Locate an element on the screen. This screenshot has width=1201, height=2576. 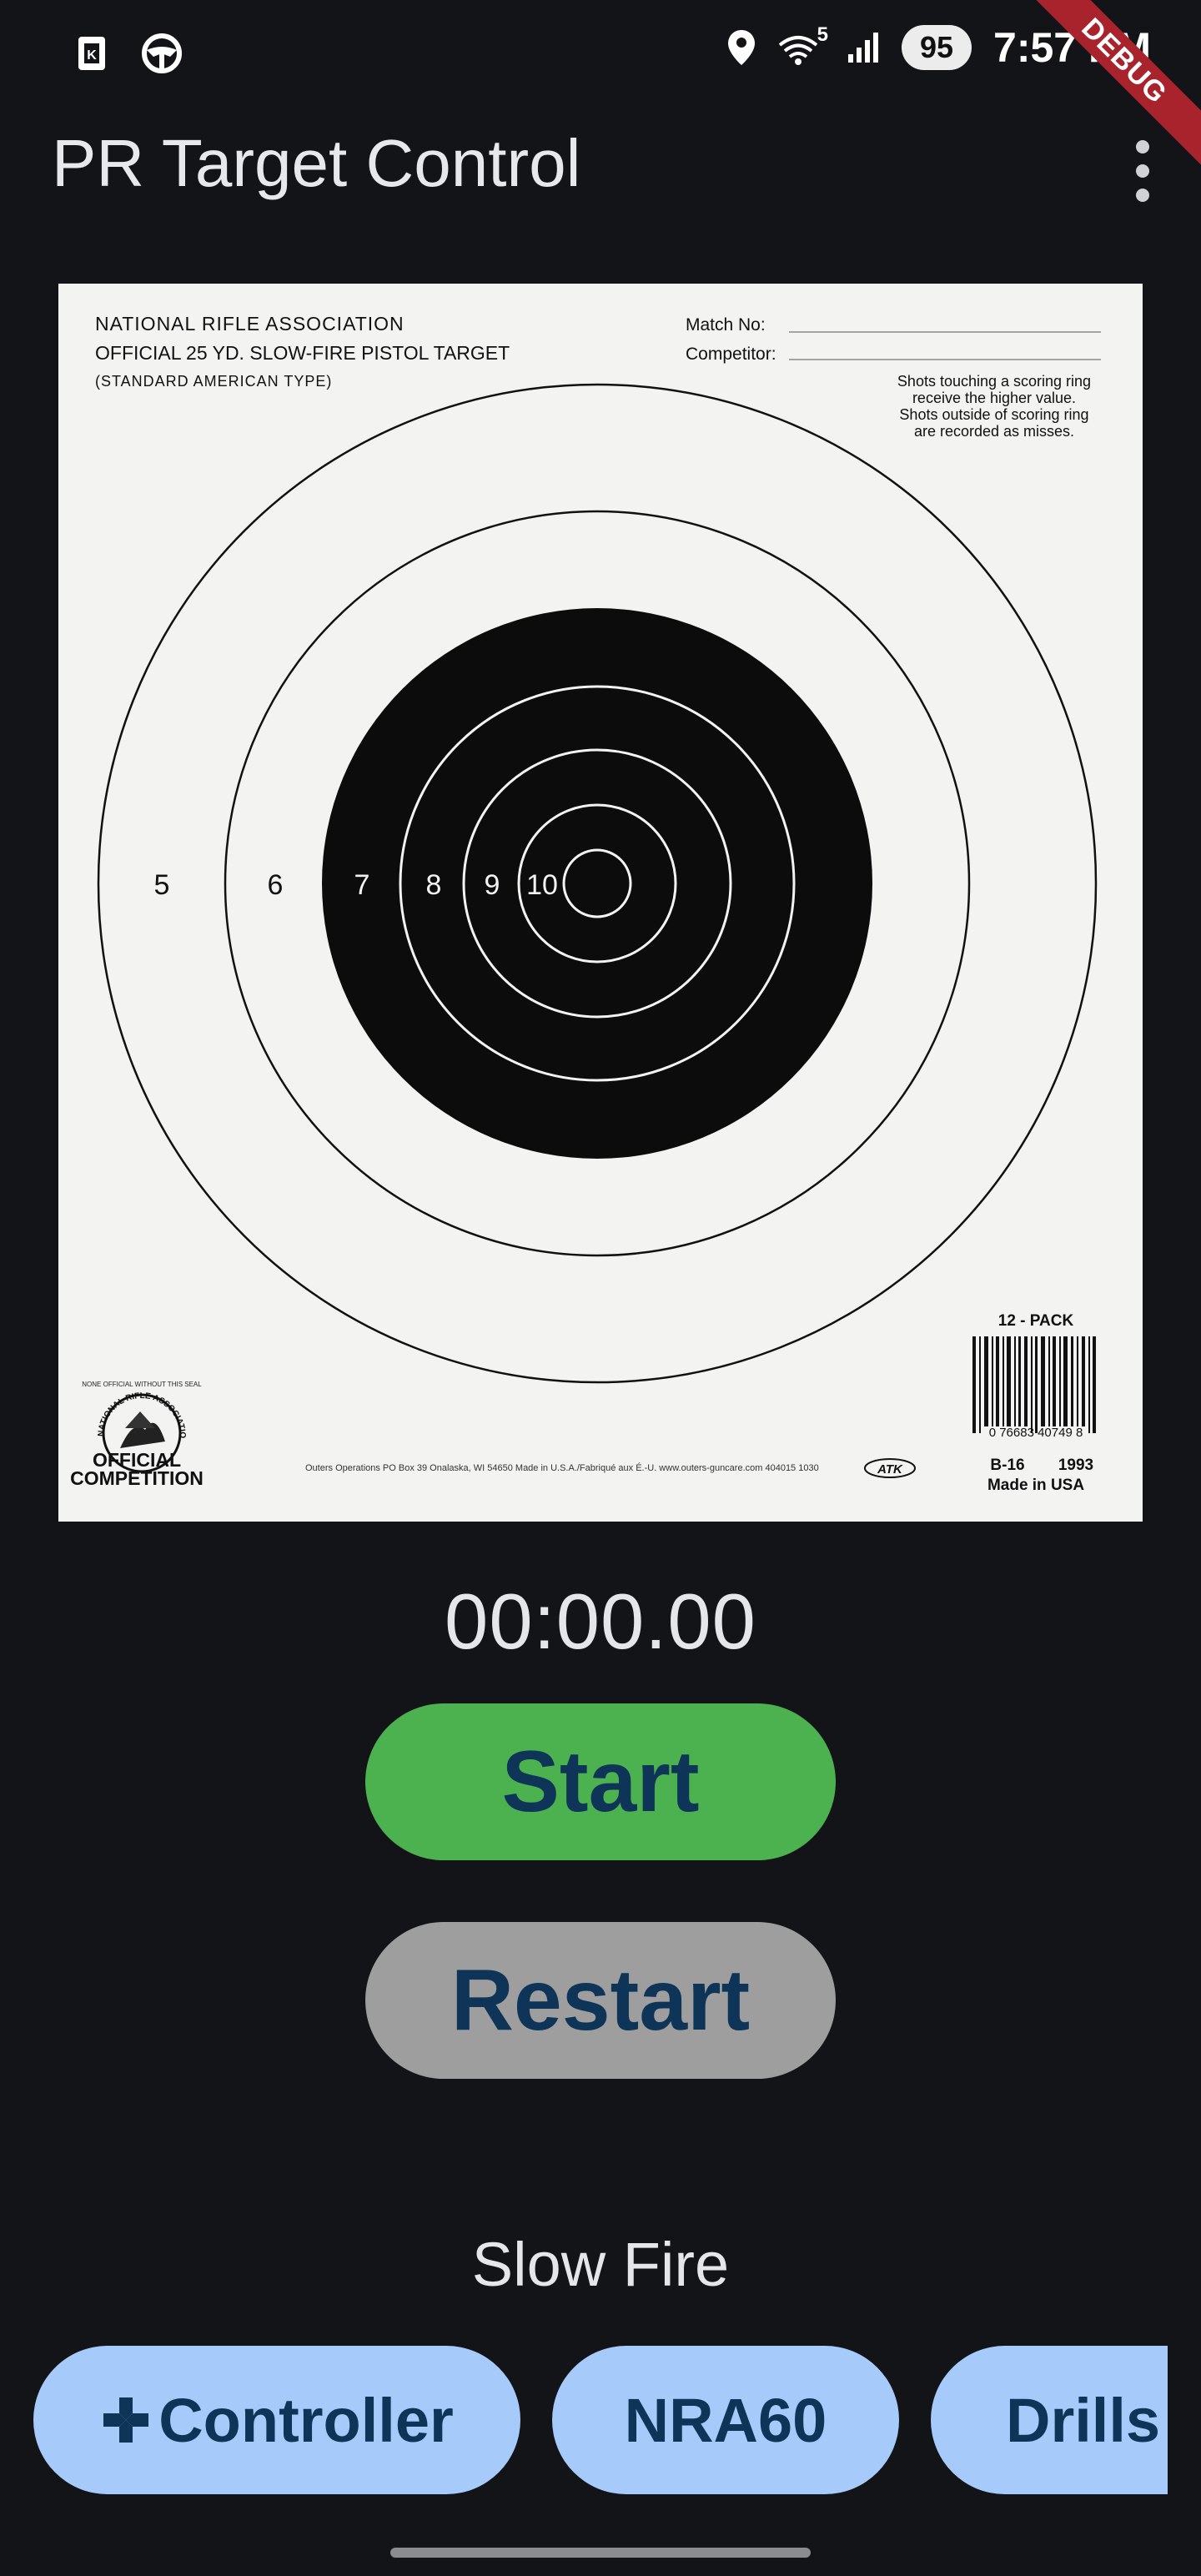
steering-wheel-icon is located at coordinates (162, 53).